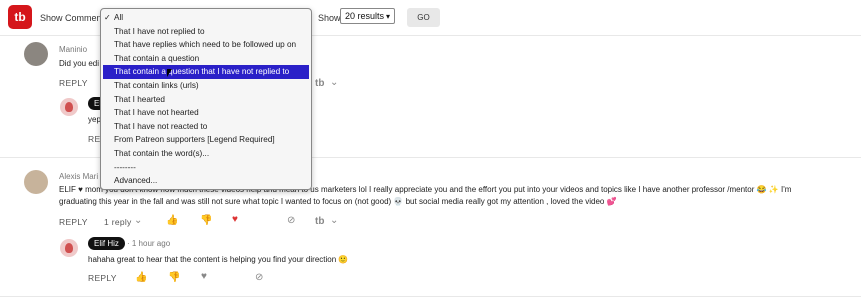 This screenshot has height=304, width=861. Describe the element at coordinates (423, 17) in the screenshot. I see `go-button: GO` at that location.